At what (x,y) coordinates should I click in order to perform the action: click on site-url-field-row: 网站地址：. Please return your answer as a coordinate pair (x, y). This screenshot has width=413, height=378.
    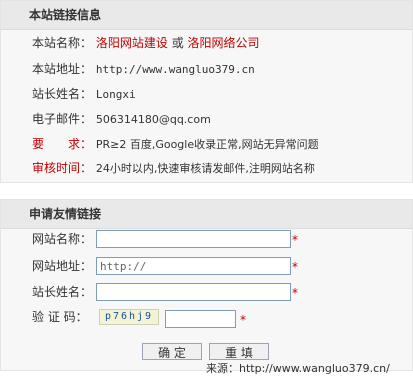
    Looking at the image, I should click on (64, 266).